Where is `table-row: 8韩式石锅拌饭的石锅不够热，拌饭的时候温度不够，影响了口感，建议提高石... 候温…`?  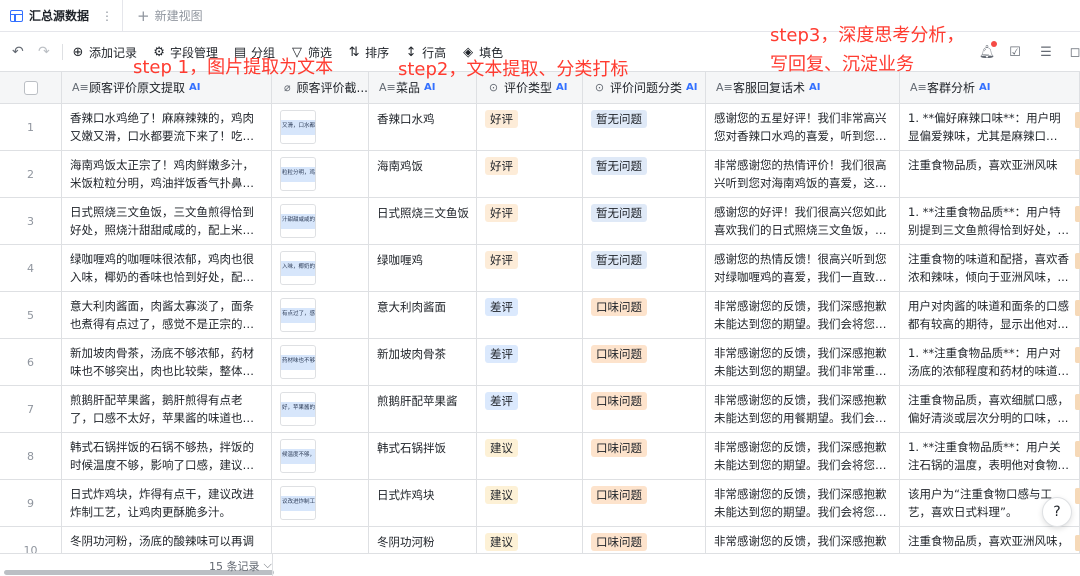 table-row: 8韩式石锅拌饭的石锅不够热，拌饭的时候温度不够，影响了口感，建议提高石... 候温… is located at coordinates (540, 456).